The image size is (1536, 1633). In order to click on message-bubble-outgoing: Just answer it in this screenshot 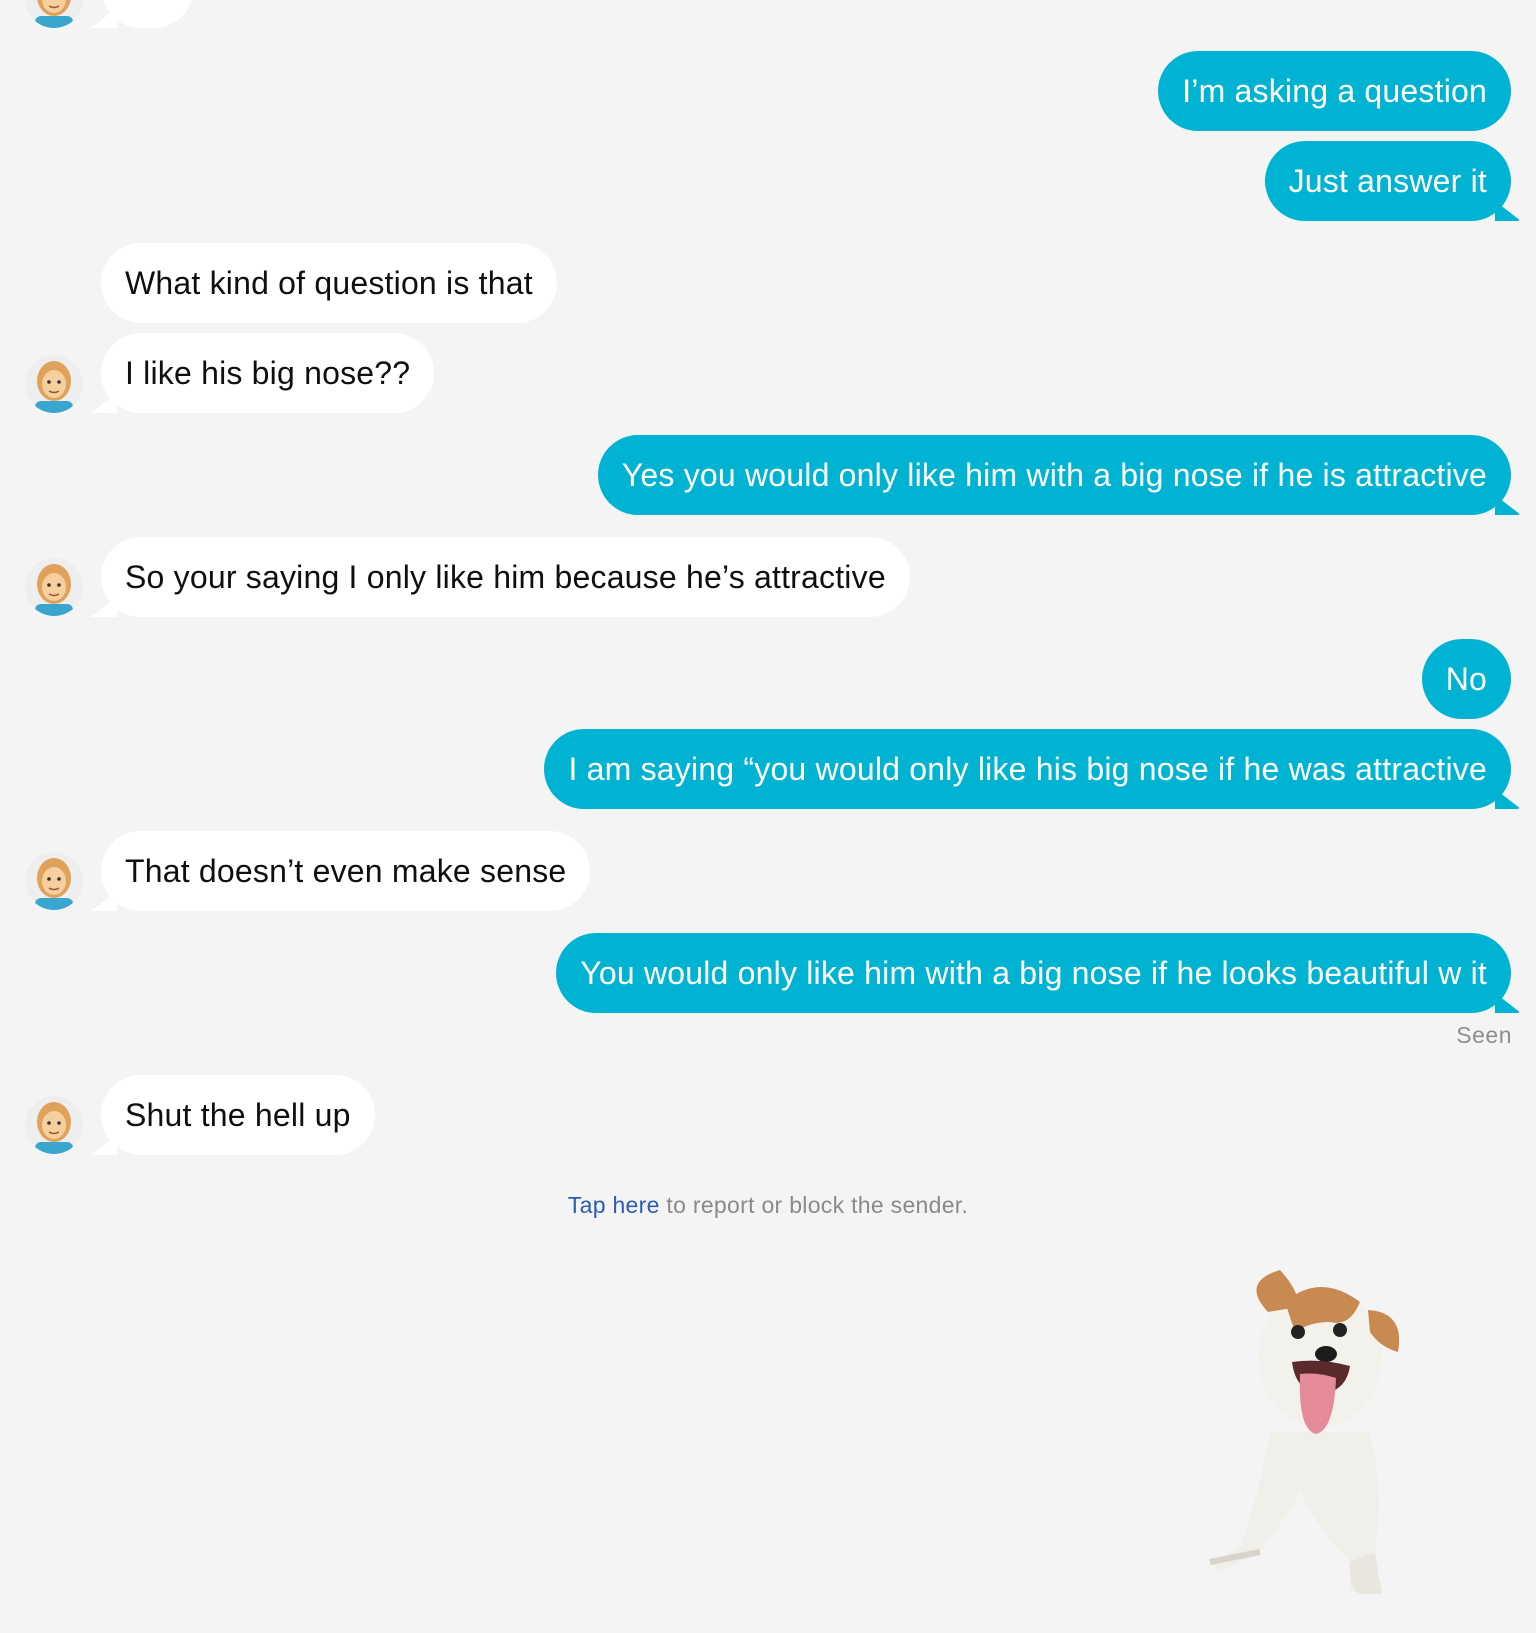, I will do `click(1387, 181)`.